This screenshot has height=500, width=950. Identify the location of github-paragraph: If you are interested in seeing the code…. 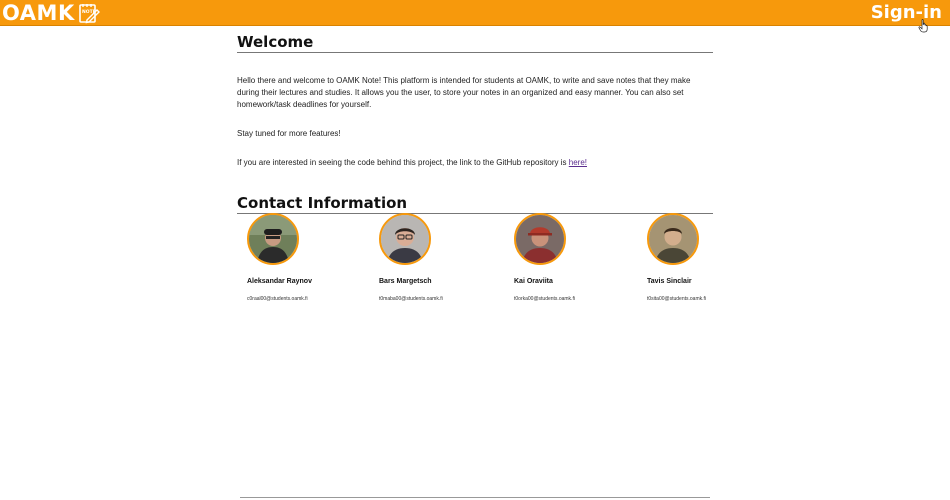
(475, 163).